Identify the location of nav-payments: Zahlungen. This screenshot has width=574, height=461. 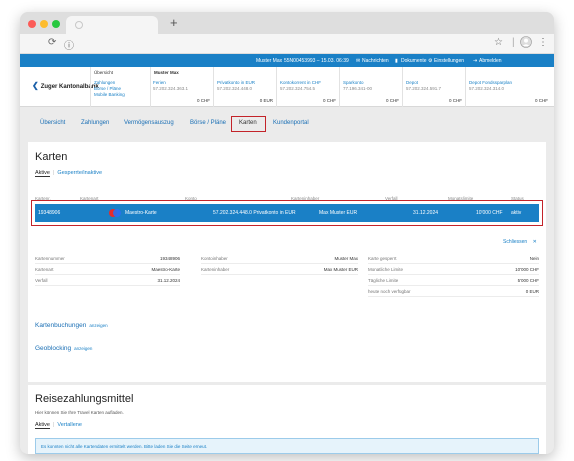
(95, 123).